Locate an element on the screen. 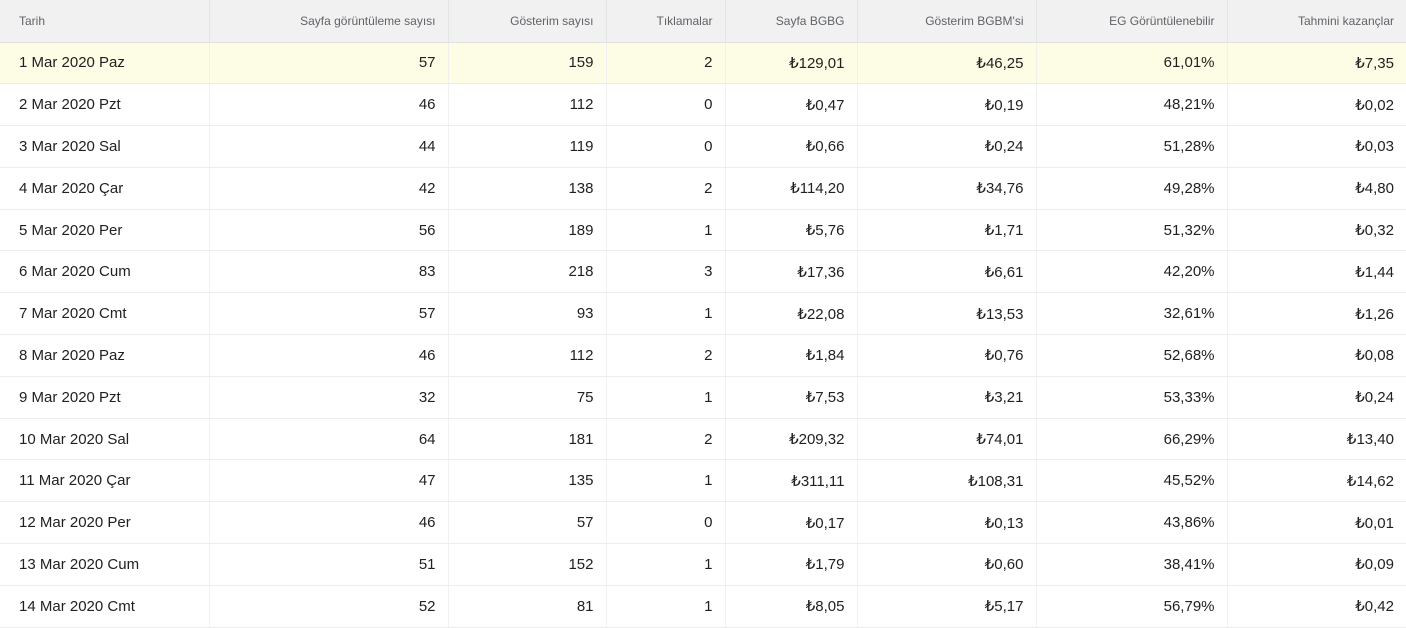 The image size is (1406, 628). cell-impressions: 75 is located at coordinates (527, 397).